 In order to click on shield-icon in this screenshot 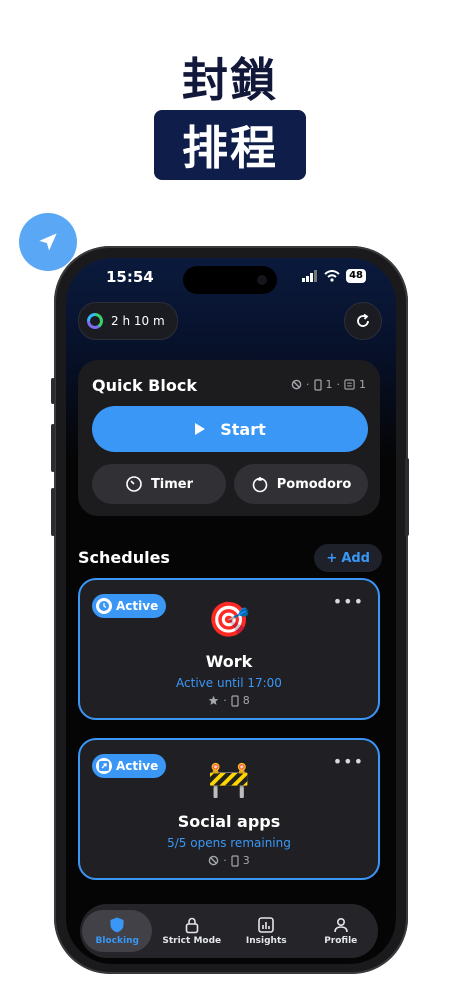, I will do `click(117, 925)`.